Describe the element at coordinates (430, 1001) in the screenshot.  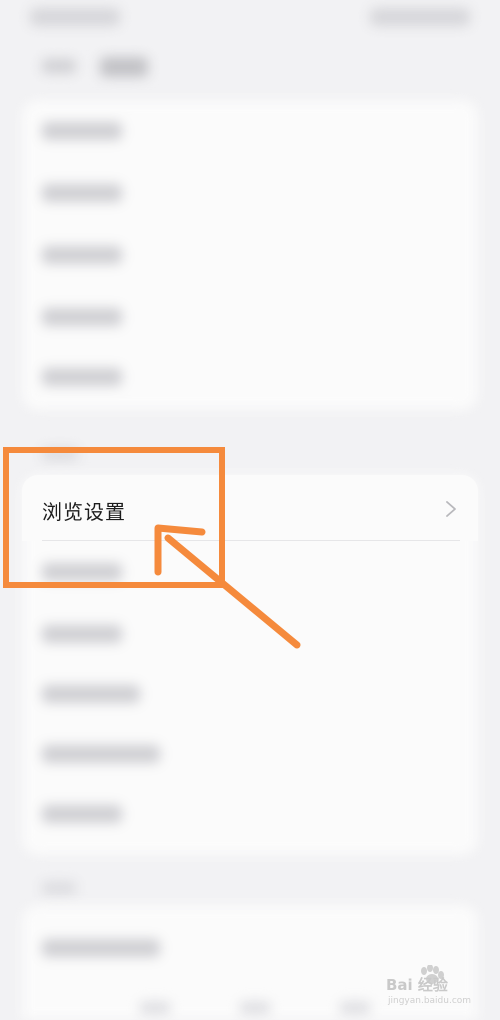
I see `watermark-url: jingyan.baidu.com` at that location.